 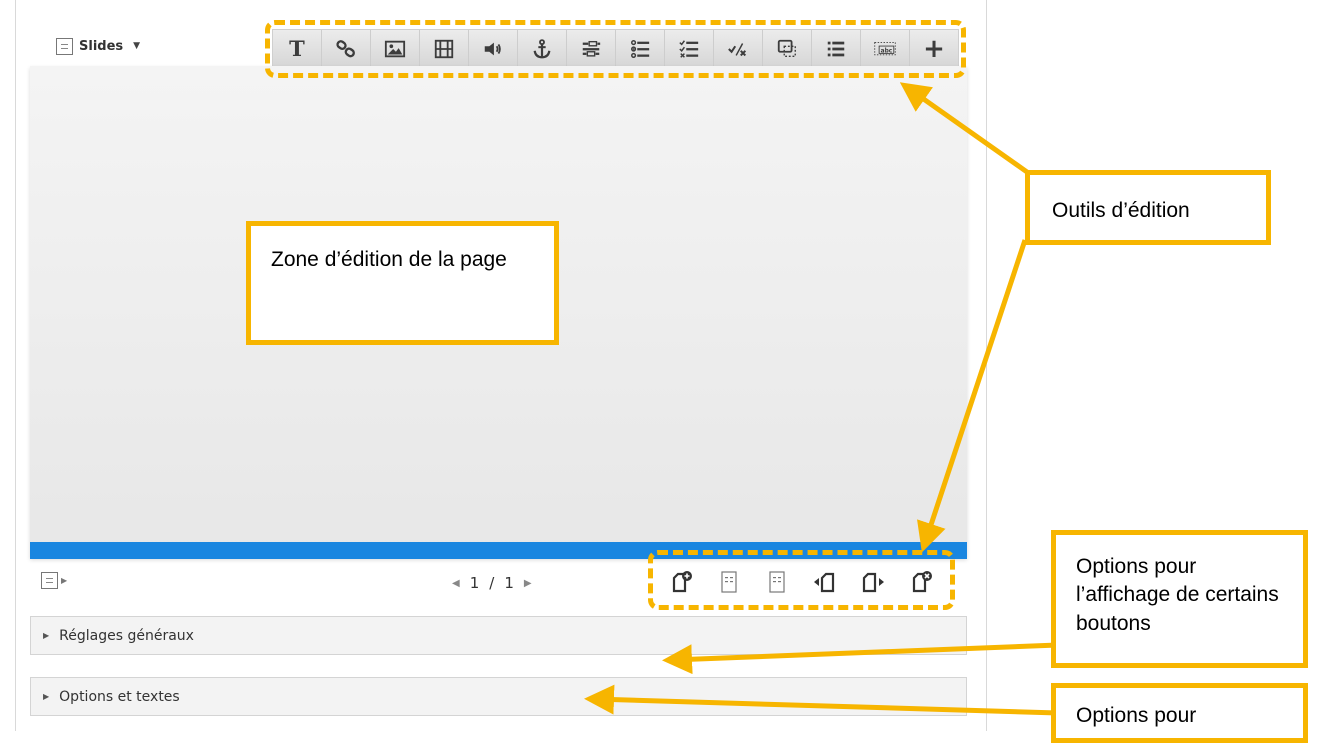 I want to click on editing-toolbar: T abc +, so click(x=615, y=48).